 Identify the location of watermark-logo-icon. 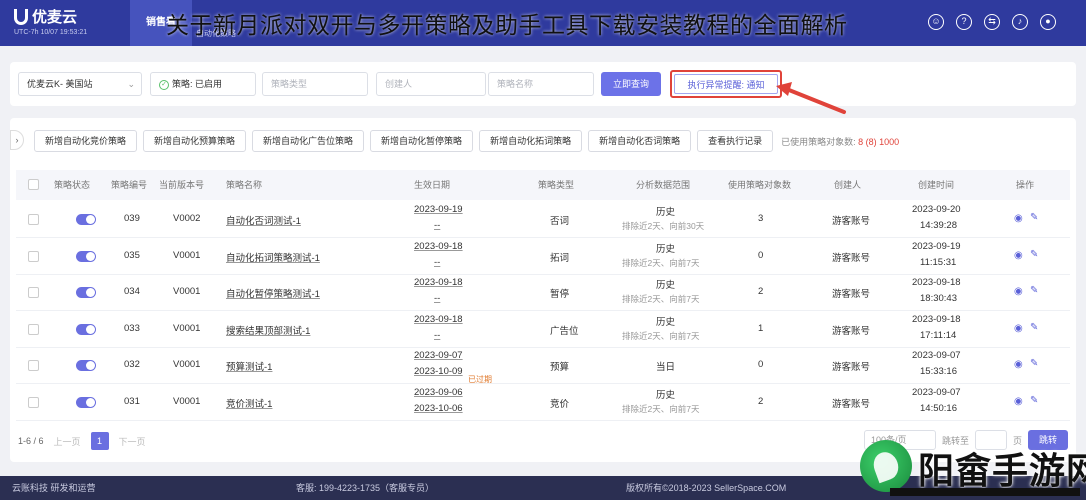
(886, 466).